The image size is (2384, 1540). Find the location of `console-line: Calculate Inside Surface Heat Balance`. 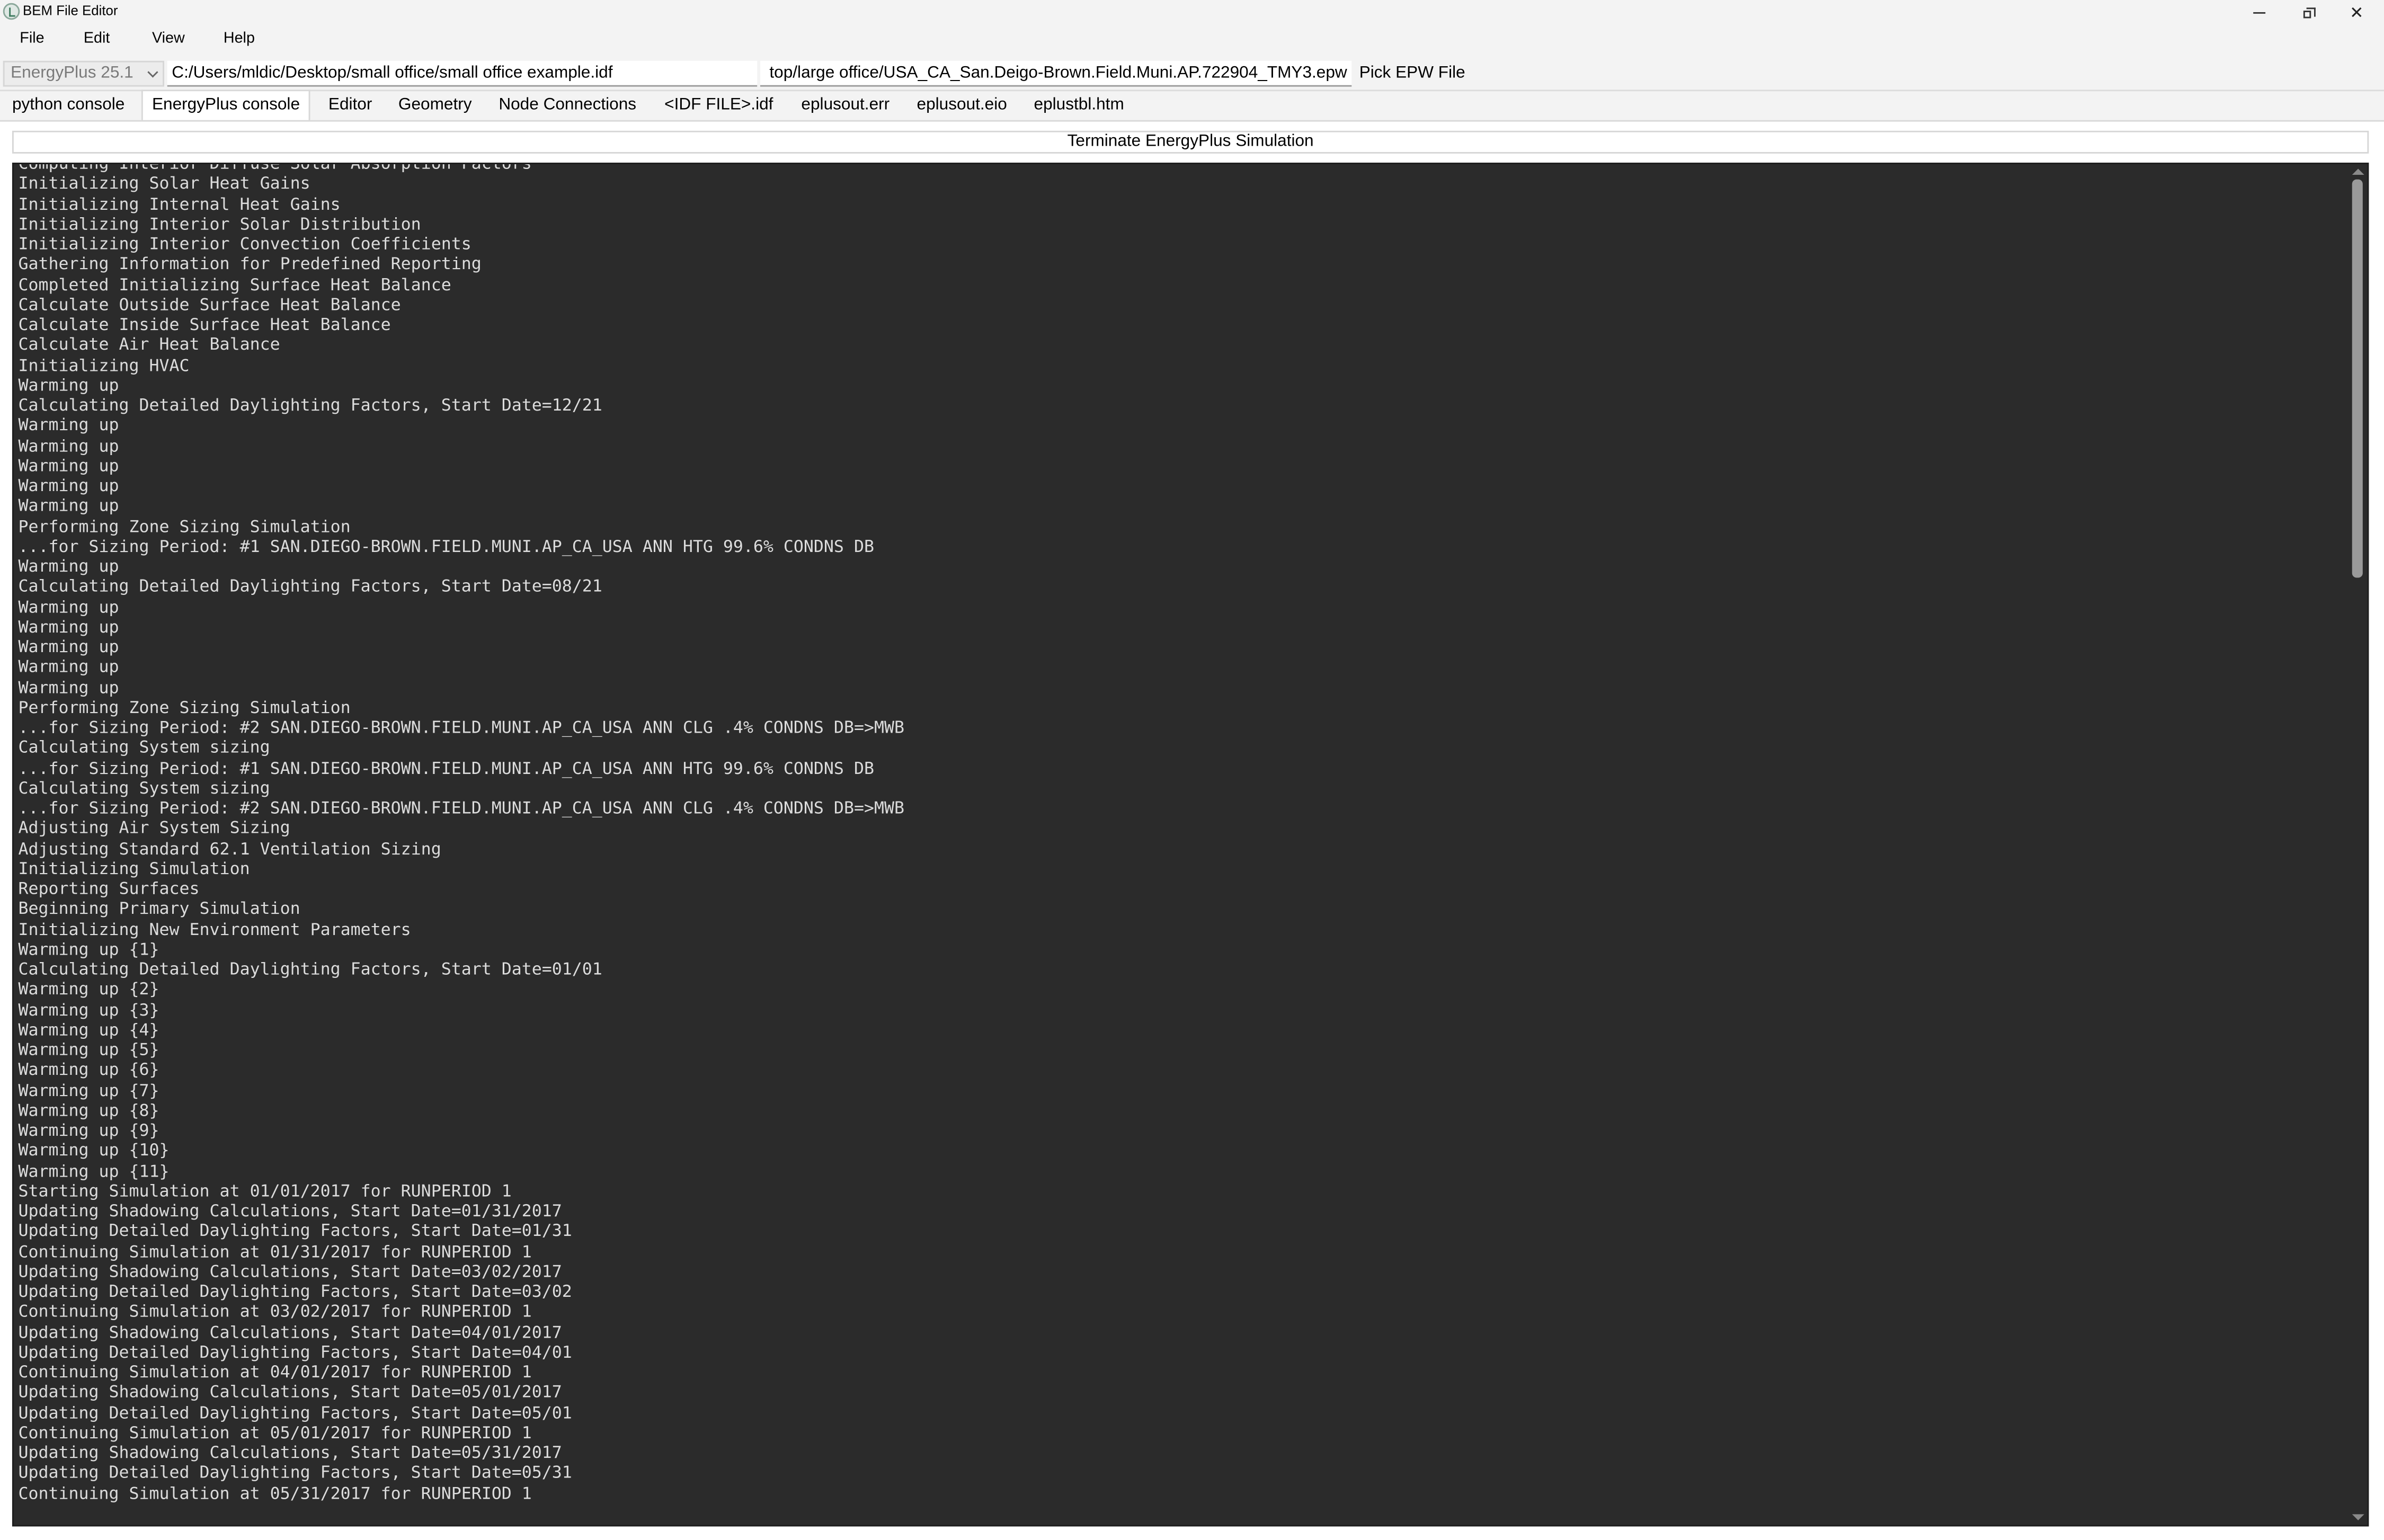

console-line: Calculate Inside Surface Heat Balance is located at coordinates (205, 325).